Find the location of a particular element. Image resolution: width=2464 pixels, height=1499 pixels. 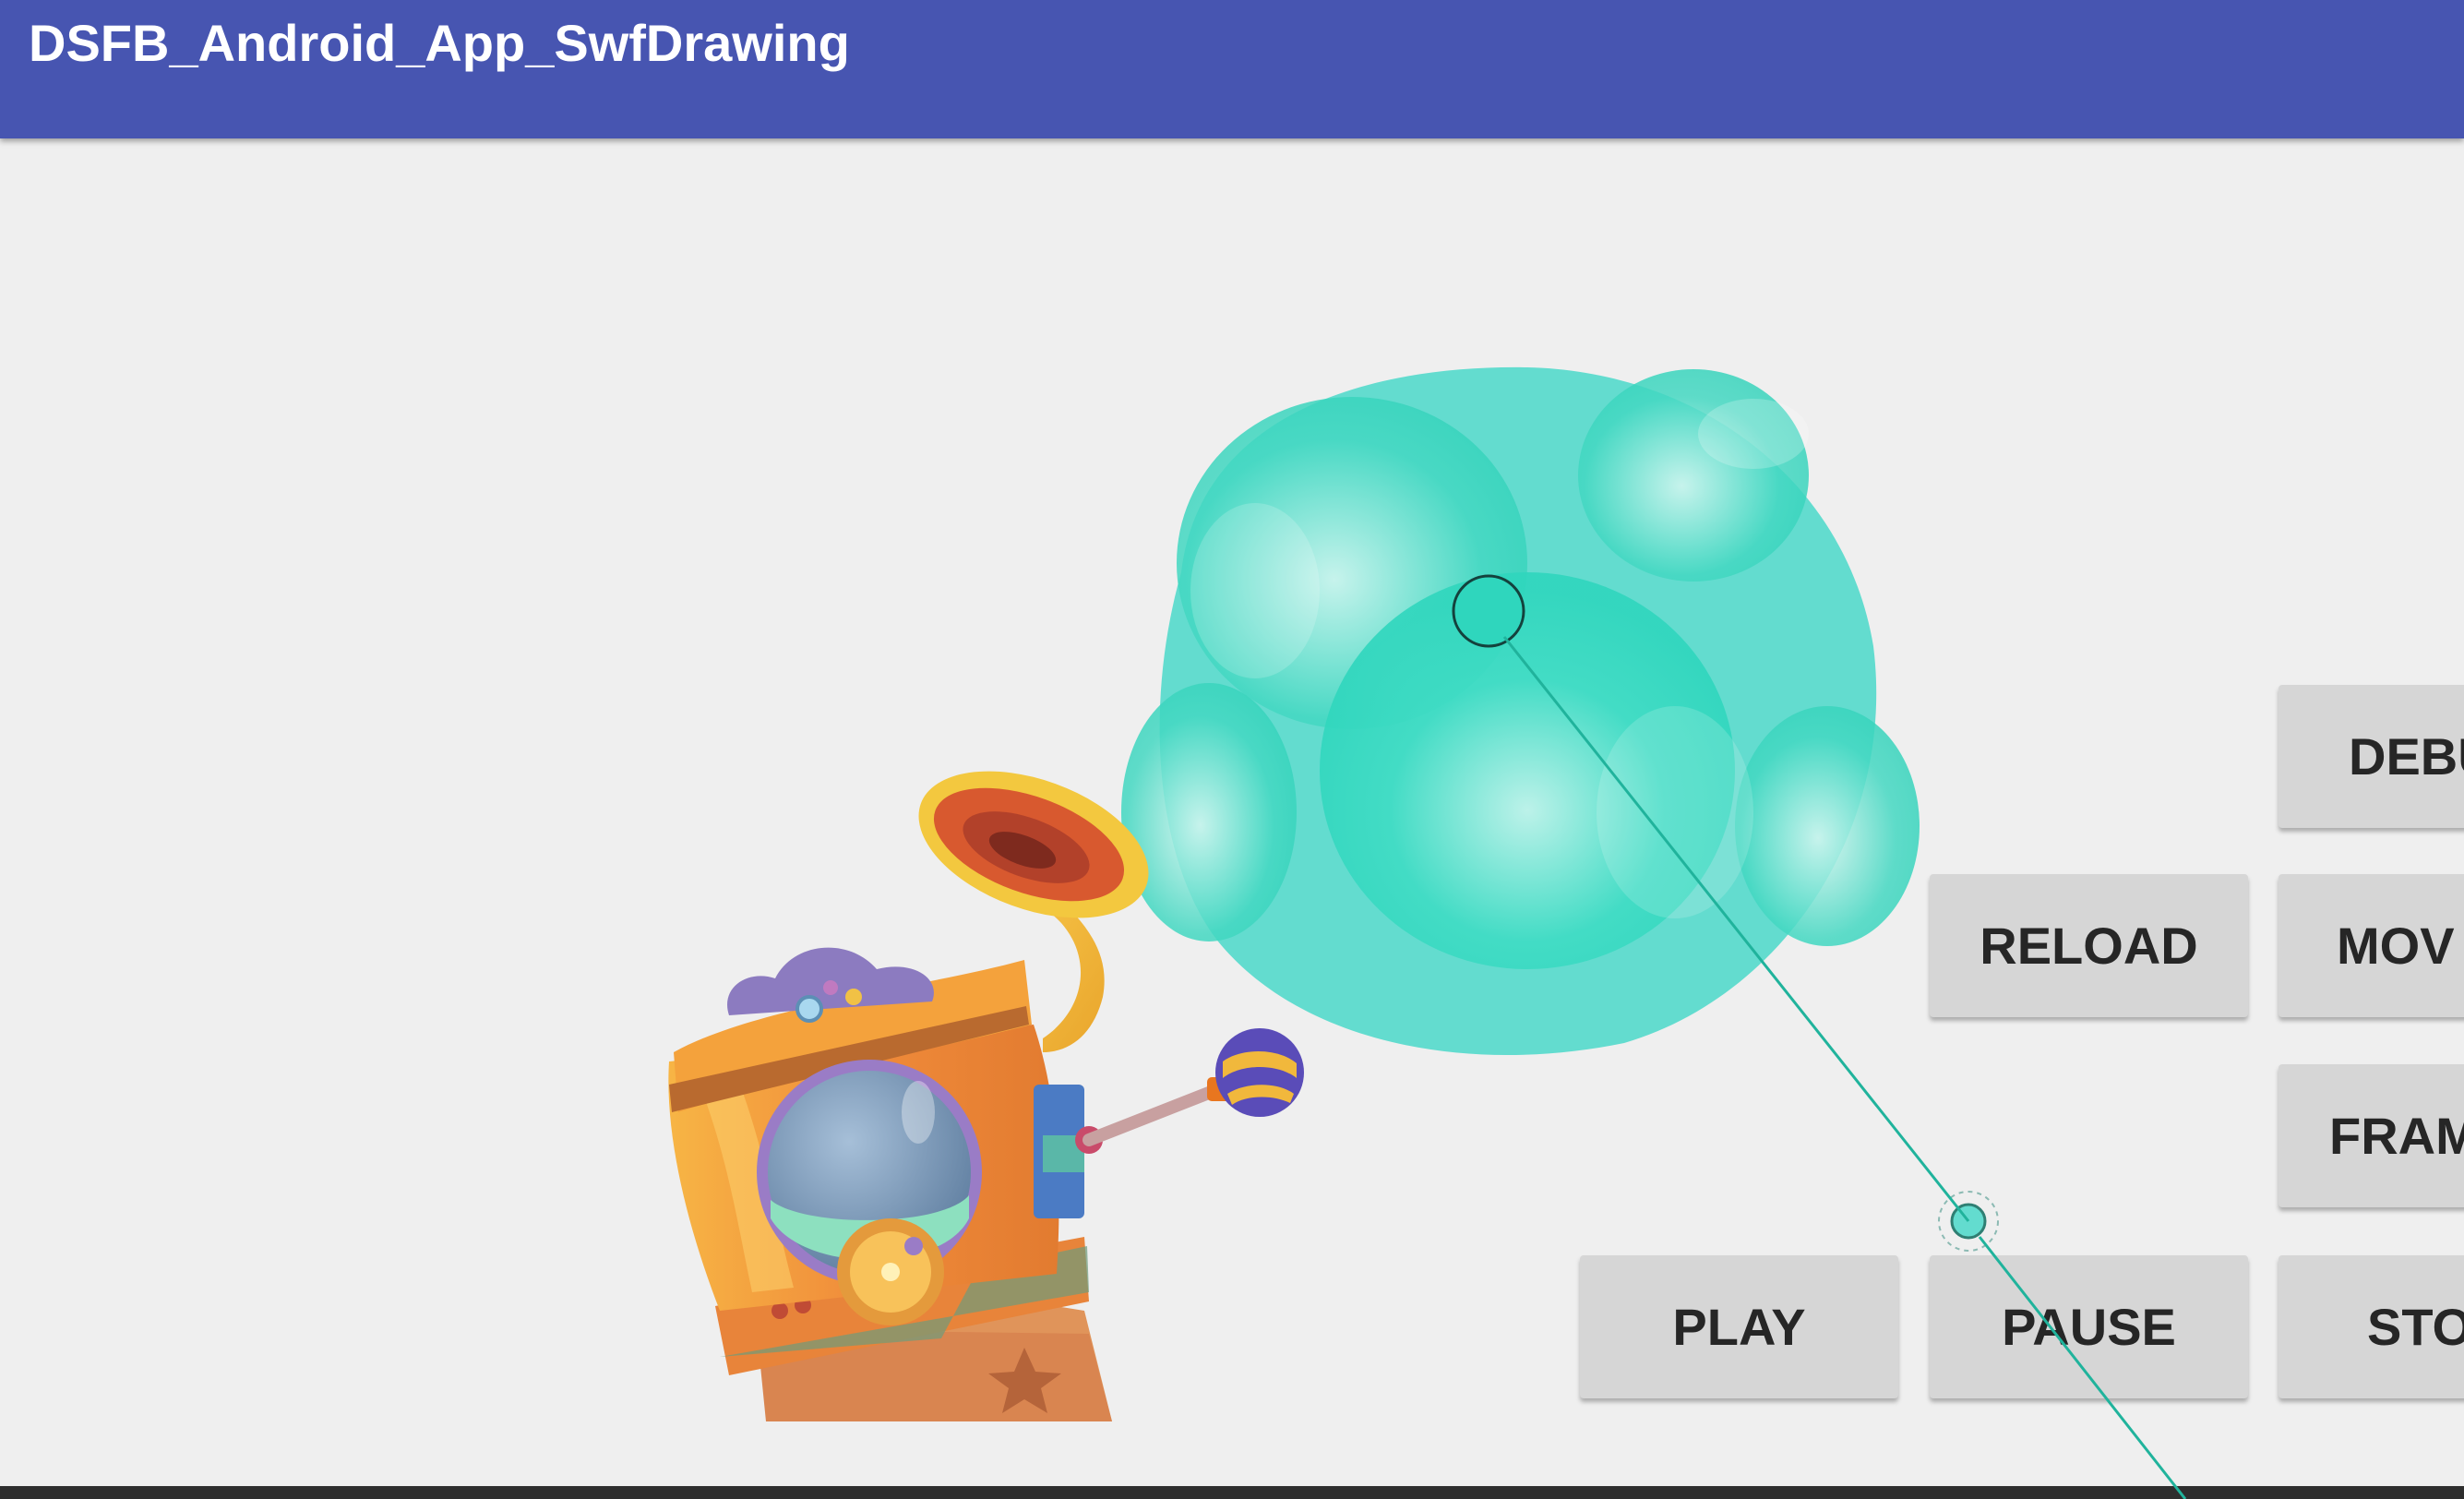

play-button: PLAY is located at coordinates (1739, 1326).